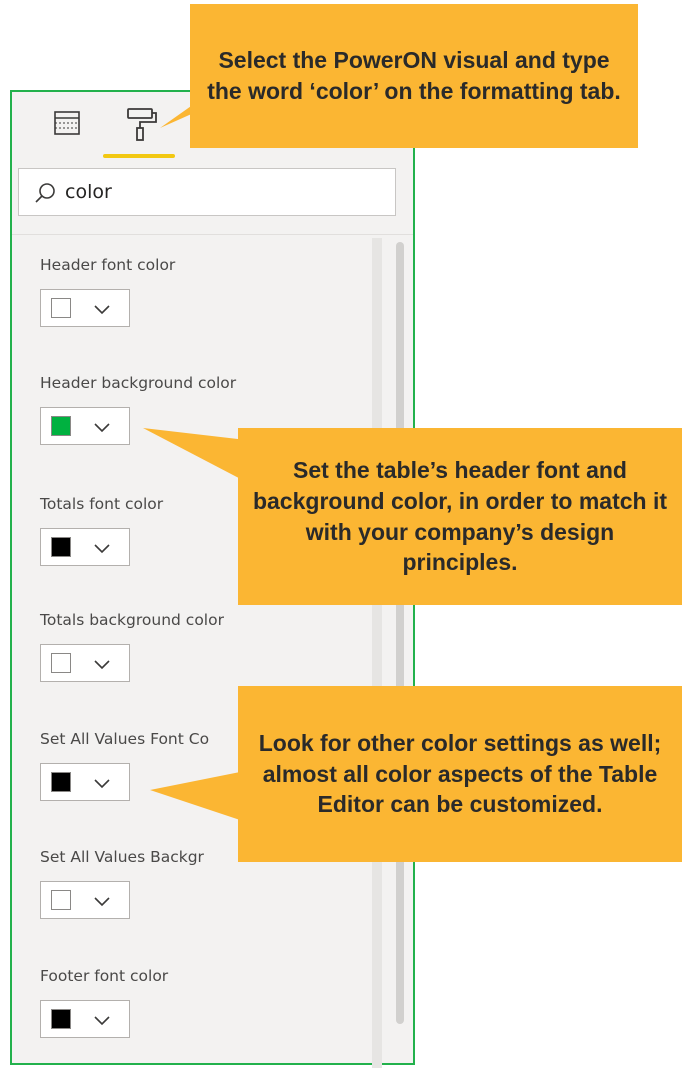 This screenshot has width=682, height=1068. I want to click on search-box, so click(207, 192).